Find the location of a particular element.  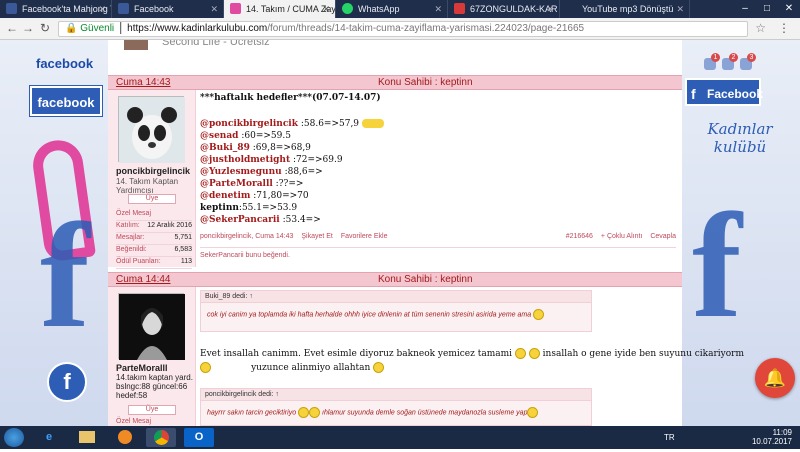

reload-icon: ↻ is located at coordinates (45, 28).